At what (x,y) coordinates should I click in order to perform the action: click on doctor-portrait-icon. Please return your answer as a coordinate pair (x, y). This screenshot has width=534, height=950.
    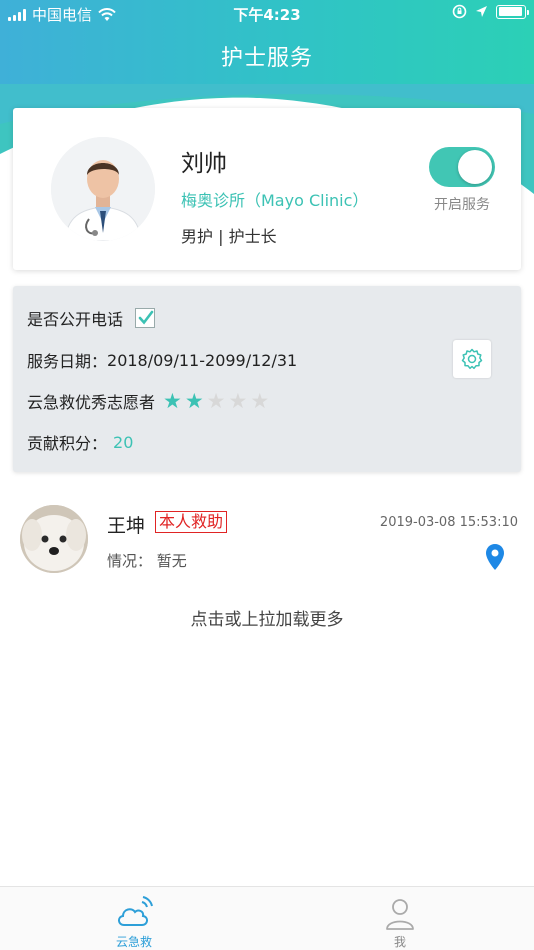
    Looking at the image, I should click on (103, 189).